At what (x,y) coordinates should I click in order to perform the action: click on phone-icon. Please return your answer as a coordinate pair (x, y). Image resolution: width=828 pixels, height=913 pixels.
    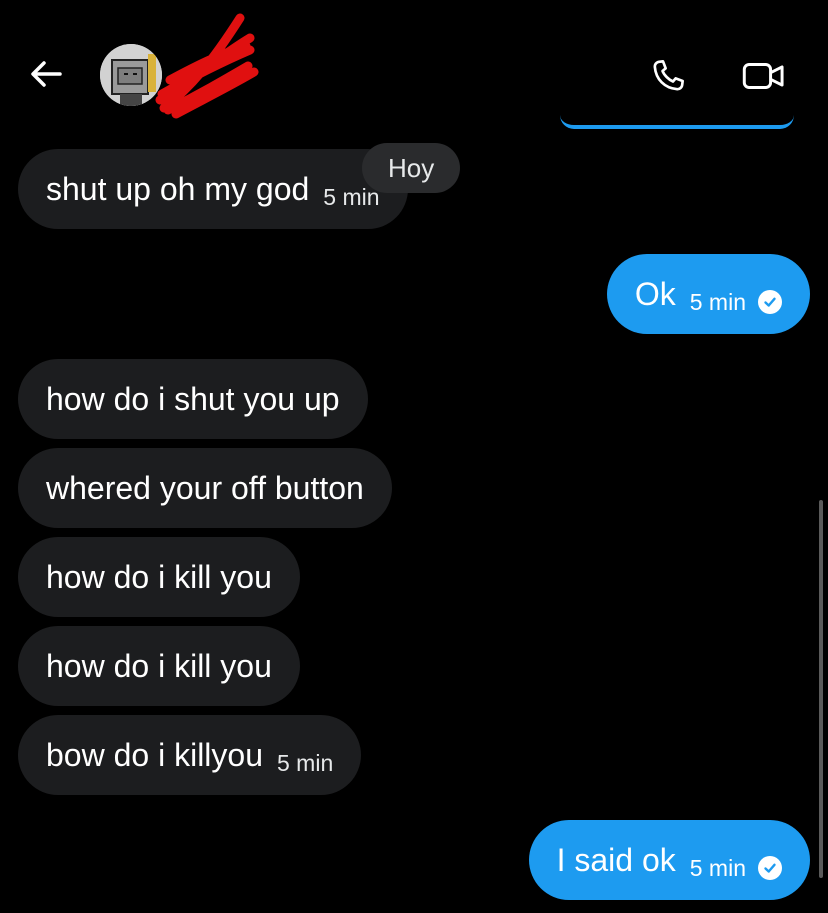
    Looking at the image, I should click on (668, 75).